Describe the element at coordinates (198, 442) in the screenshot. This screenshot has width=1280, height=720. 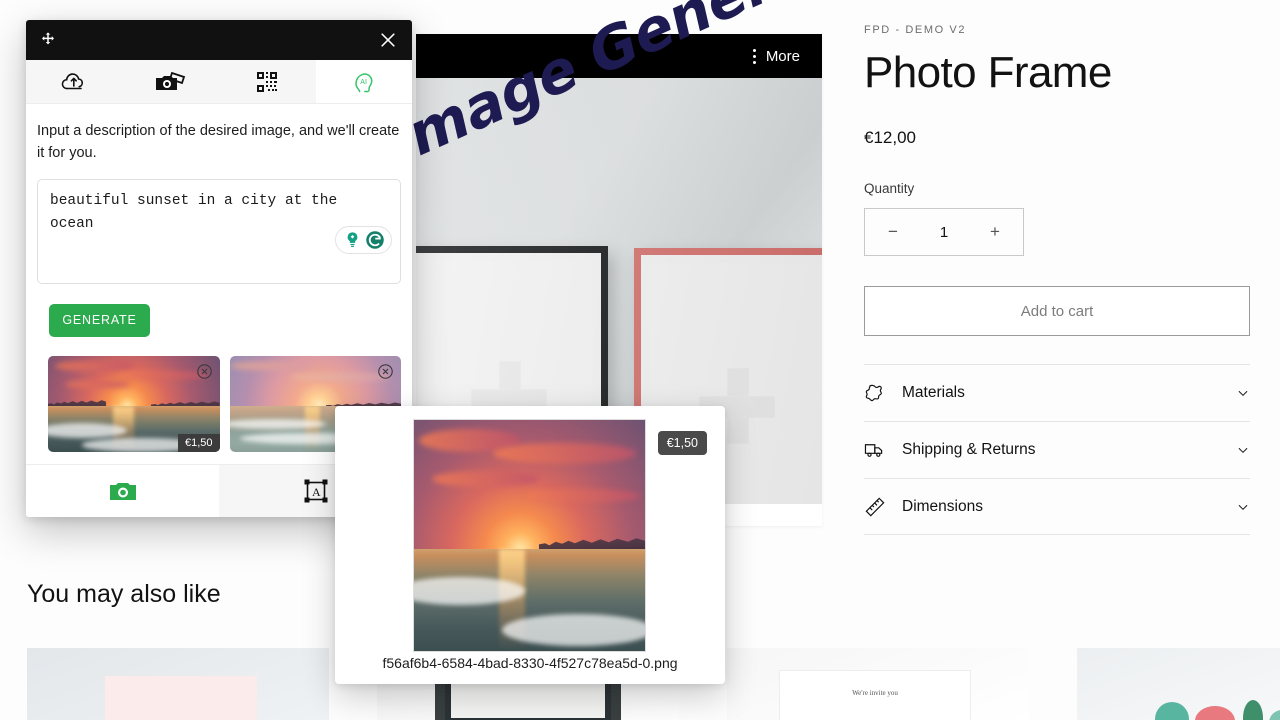
I see `result-price-1: €1,50` at that location.